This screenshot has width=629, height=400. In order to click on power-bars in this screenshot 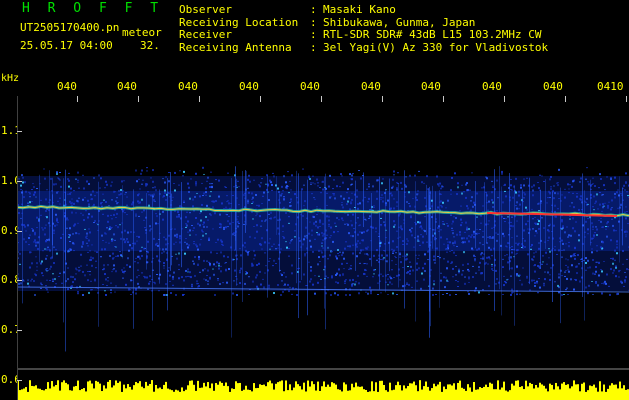, I will do `click(323, 390)`.